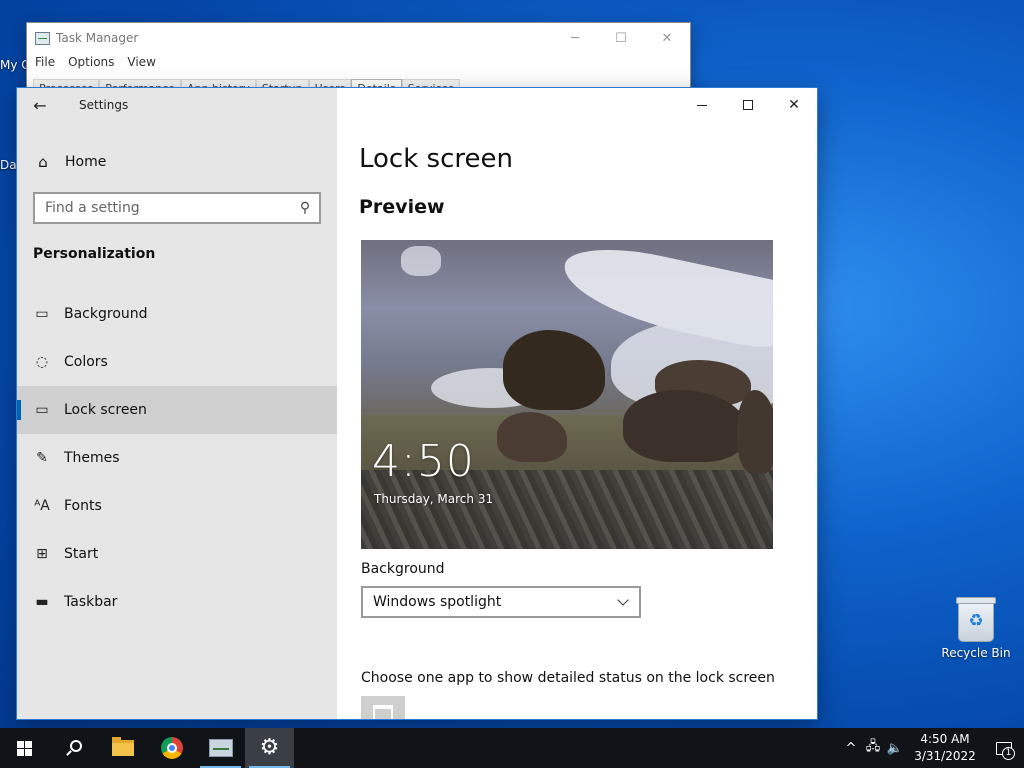 The height and width of the screenshot is (768, 1024). I want to click on sidebar-item-label: Themes, so click(92, 458).